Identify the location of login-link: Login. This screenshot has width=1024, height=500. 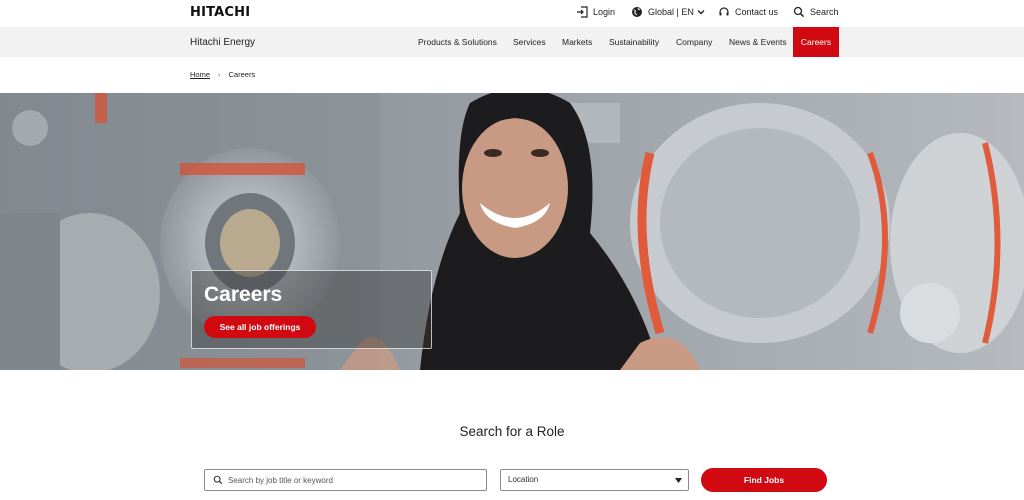
(595, 12).